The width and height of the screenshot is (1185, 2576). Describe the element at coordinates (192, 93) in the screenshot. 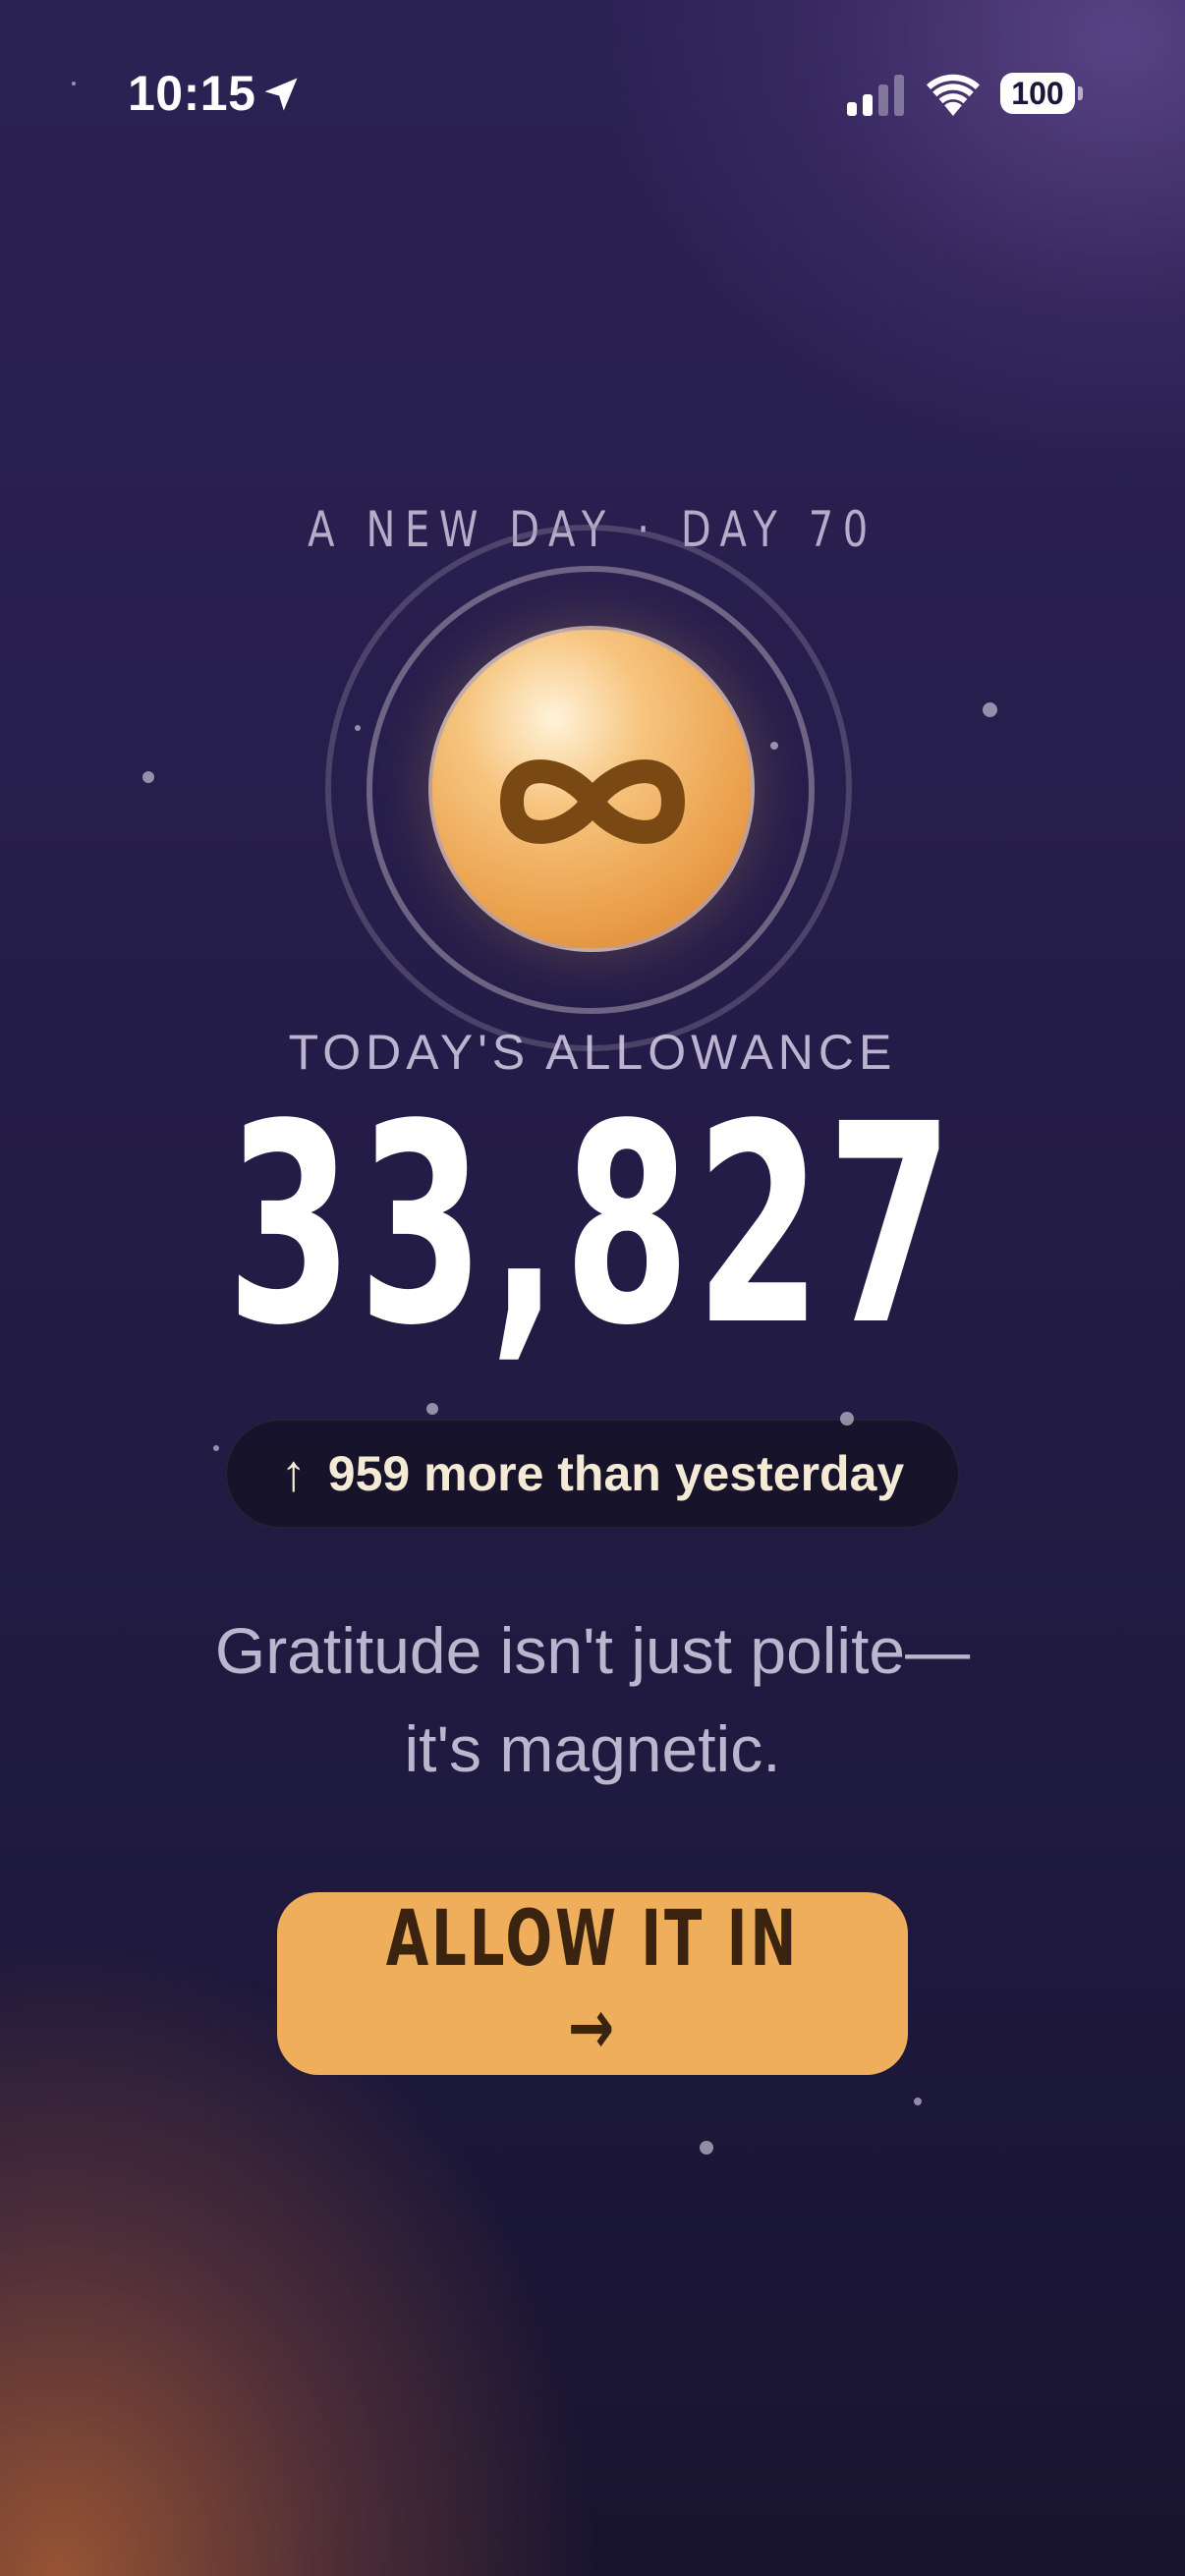

I see `status-time: 10:15` at that location.